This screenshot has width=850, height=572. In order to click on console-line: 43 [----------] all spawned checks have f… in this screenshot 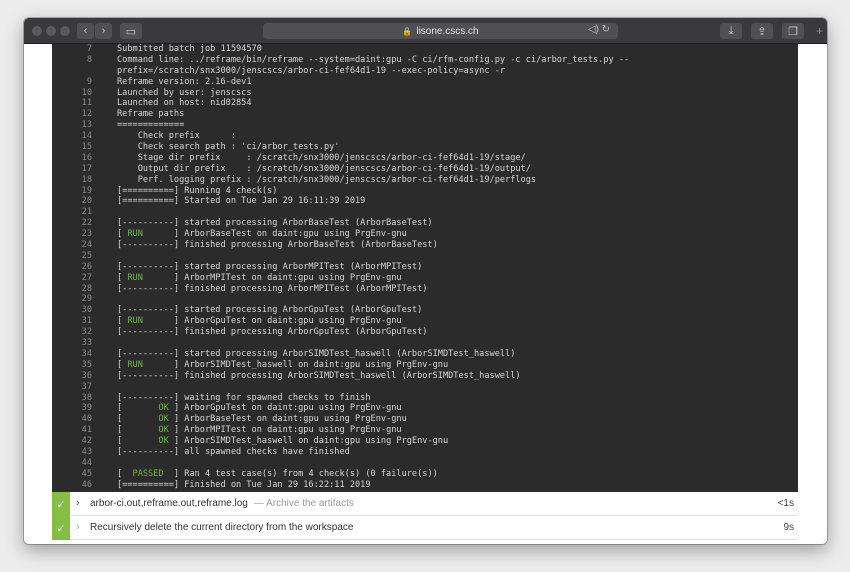, I will do `click(425, 452)`.